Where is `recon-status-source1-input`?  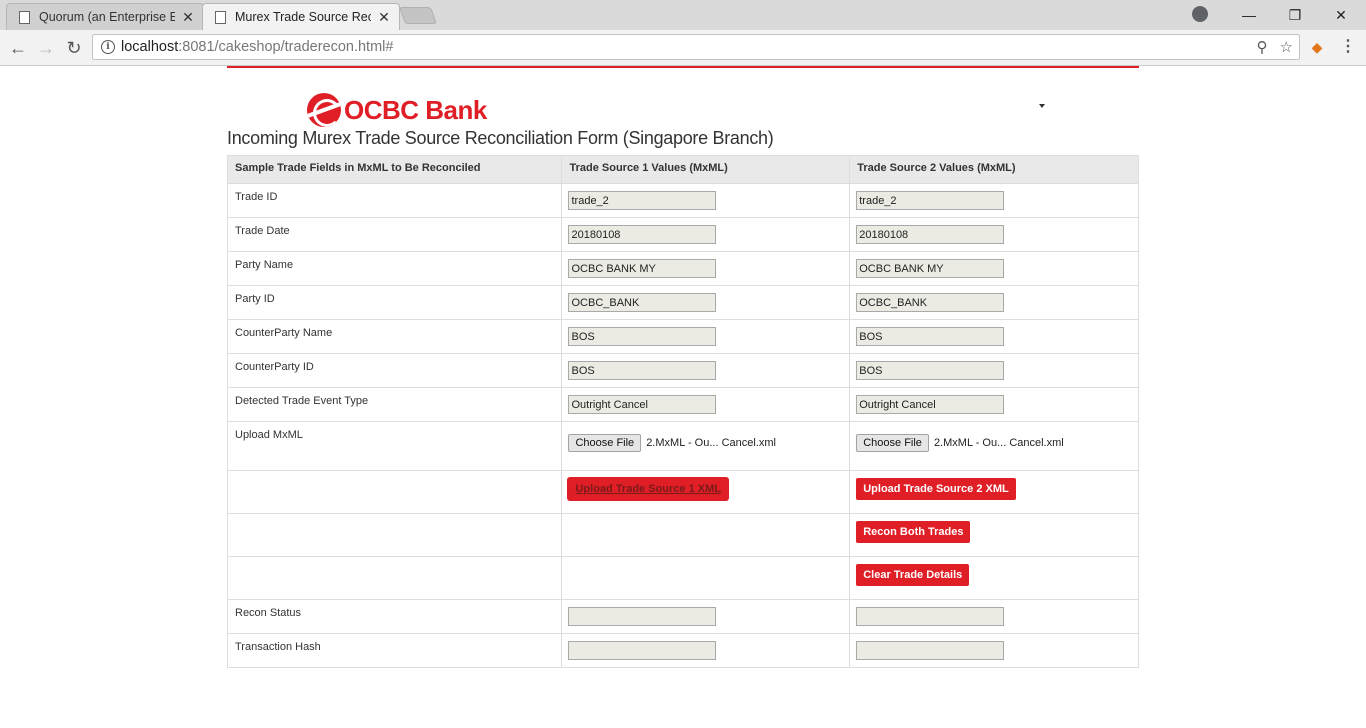
recon-status-source1-input is located at coordinates (642, 616).